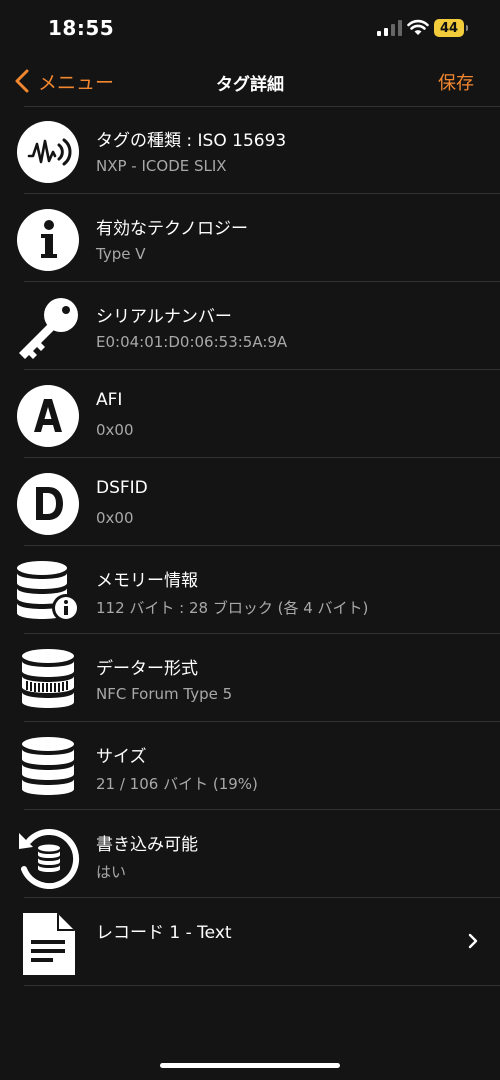 This screenshot has height=1080, width=500. Describe the element at coordinates (164, 317) in the screenshot. I see `item-title: シリアルナンバー` at that location.